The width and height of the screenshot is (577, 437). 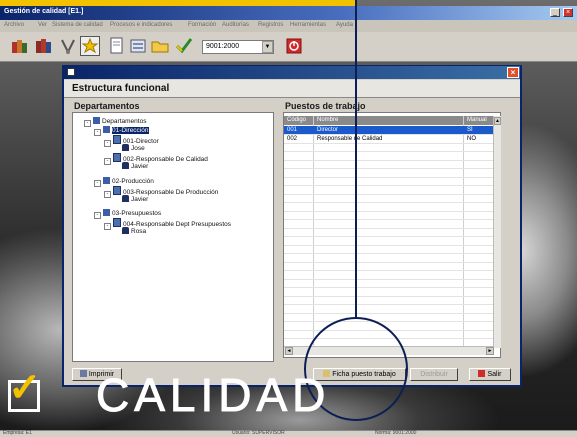 What do you see at coordinates (25, 388) in the screenshot?
I see `logo-check-icon: ✓` at bounding box center [25, 388].